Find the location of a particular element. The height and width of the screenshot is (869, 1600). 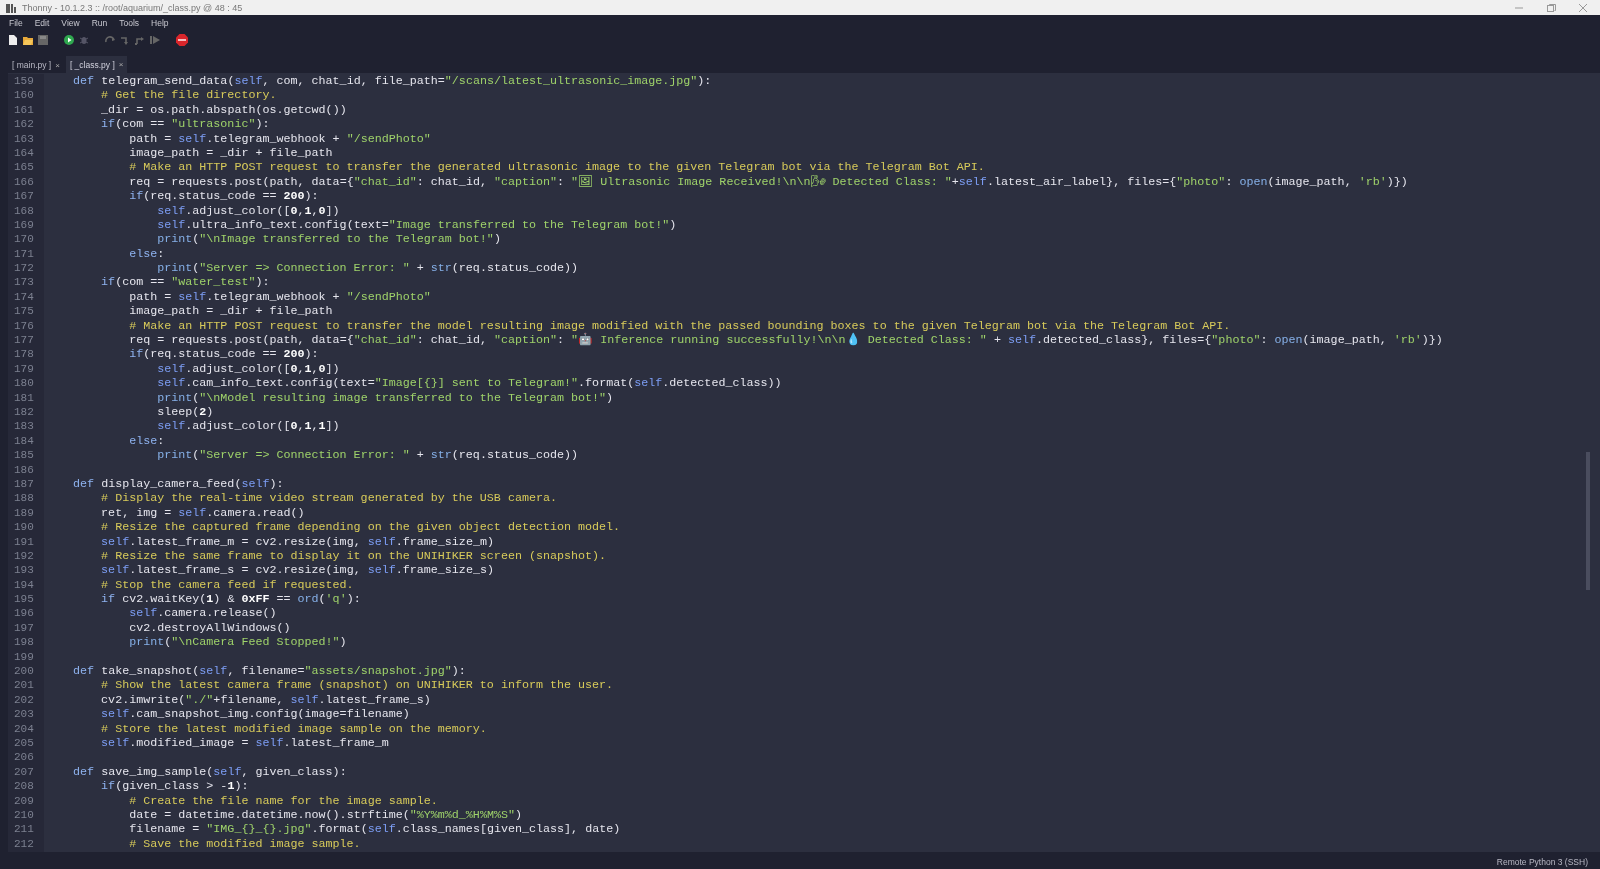

code-line: # Get the file directory. is located at coordinates (188, 95).